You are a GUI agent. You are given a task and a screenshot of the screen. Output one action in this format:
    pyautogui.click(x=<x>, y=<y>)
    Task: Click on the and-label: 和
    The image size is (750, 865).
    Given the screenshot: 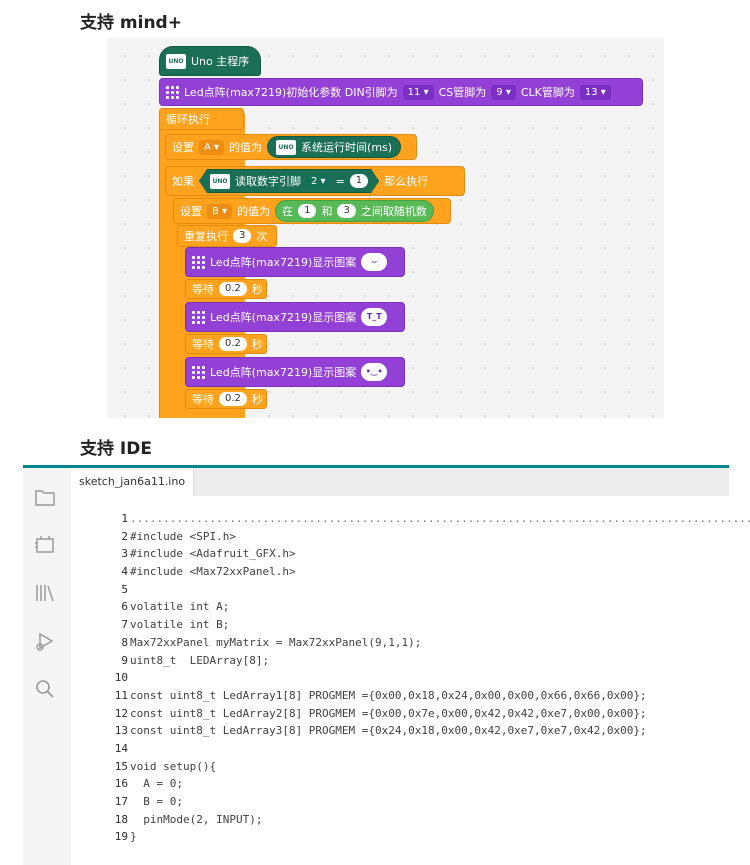 What is the action you would take?
    pyautogui.click(x=327, y=211)
    